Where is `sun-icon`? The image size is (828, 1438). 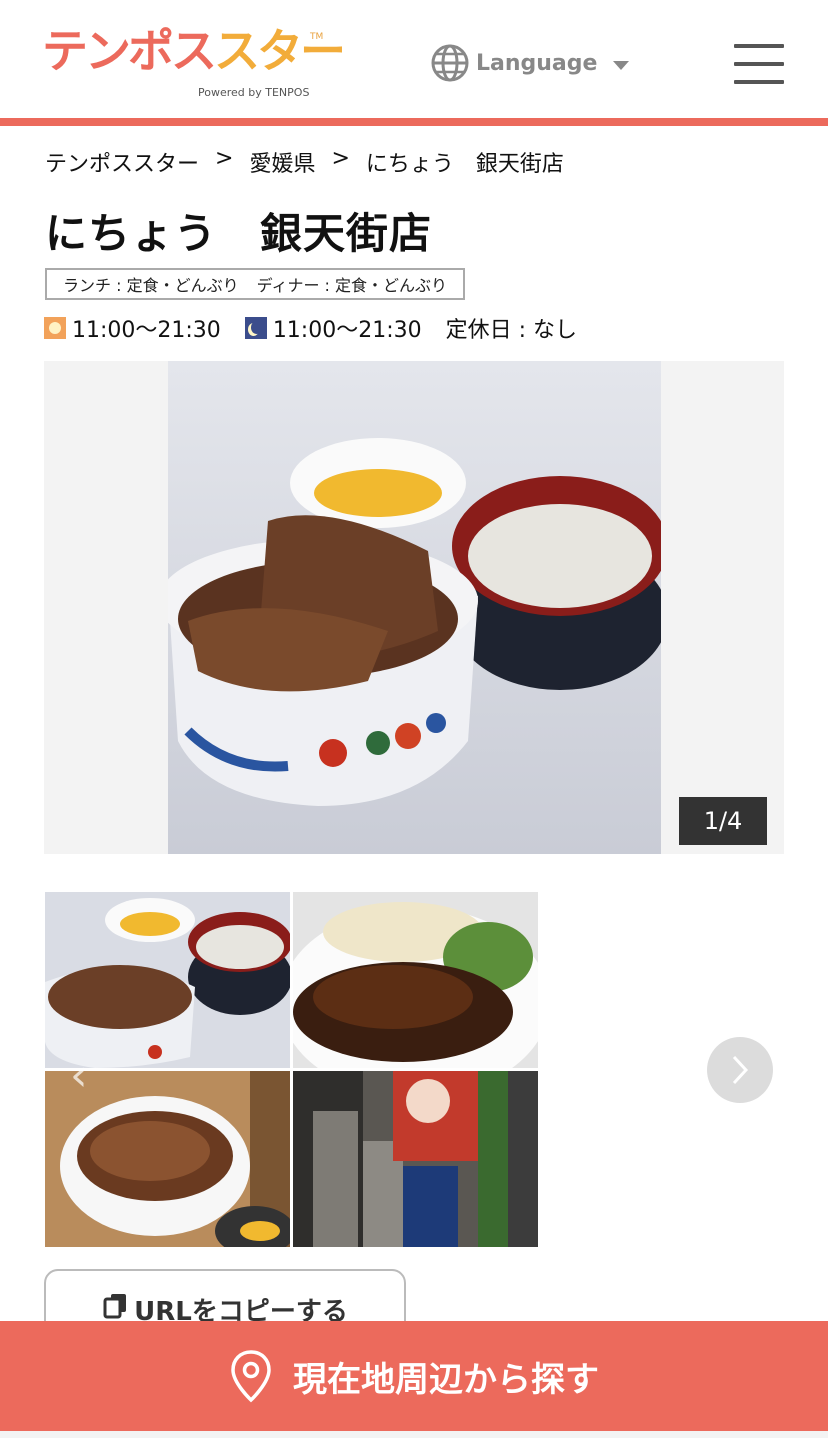
sun-icon is located at coordinates (55, 328).